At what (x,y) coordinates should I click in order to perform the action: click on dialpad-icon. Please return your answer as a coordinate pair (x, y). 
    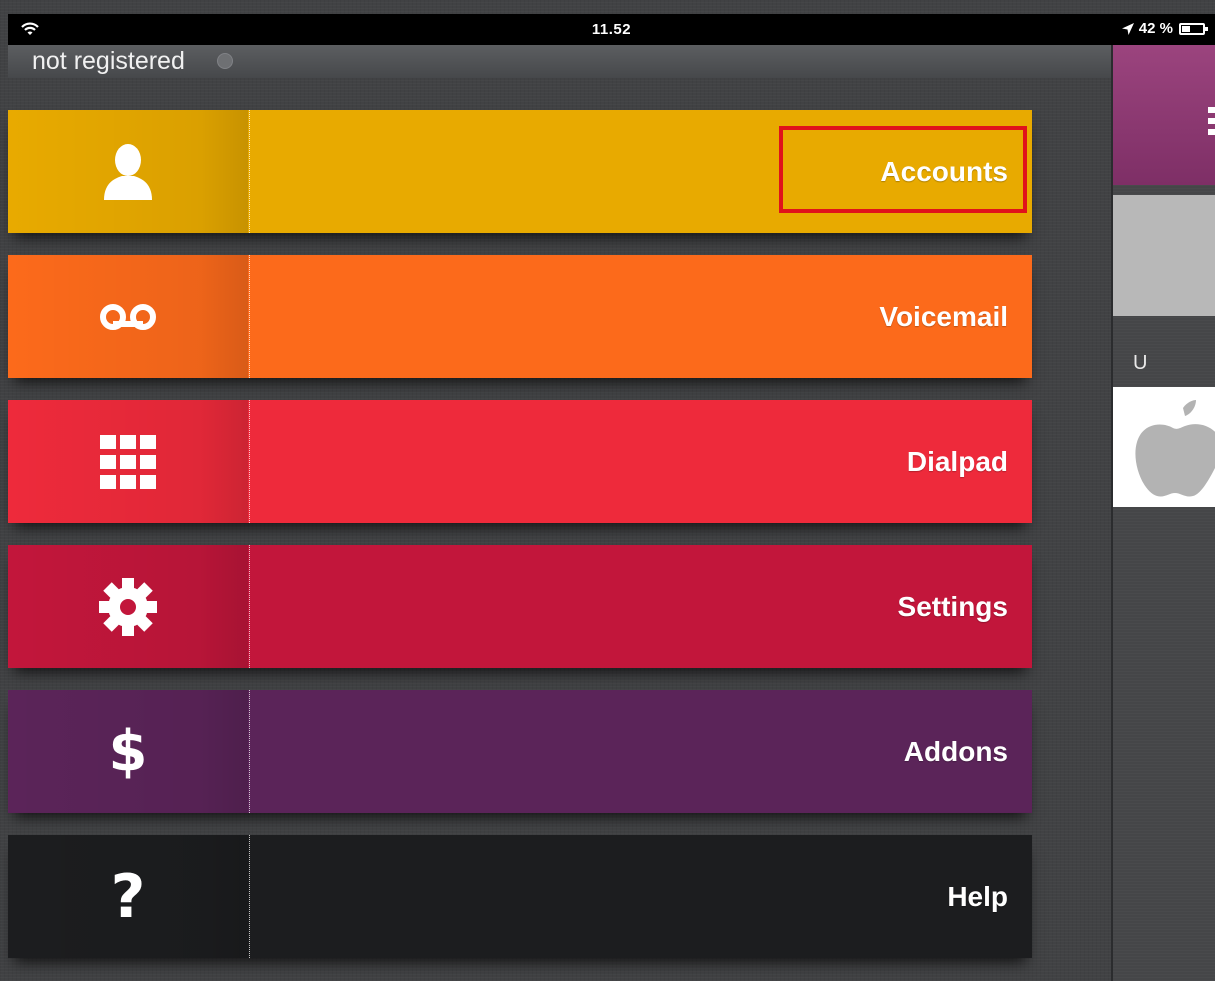
    Looking at the image, I should click on (128, 461).